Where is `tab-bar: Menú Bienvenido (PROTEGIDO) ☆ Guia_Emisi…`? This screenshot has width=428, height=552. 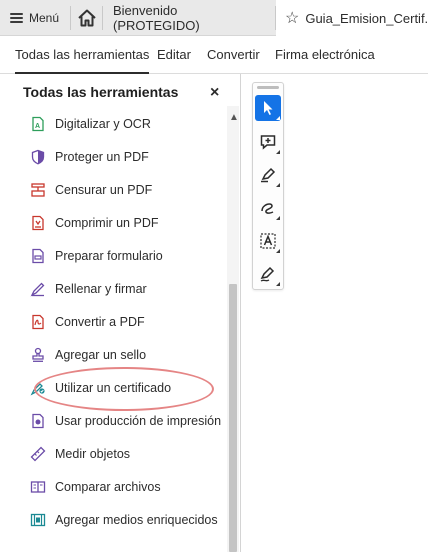 tab-bar: Menú Bienvenido (PROTEGIDO) ☆ Guia_Emisi… is located at coordinates (214, 18).